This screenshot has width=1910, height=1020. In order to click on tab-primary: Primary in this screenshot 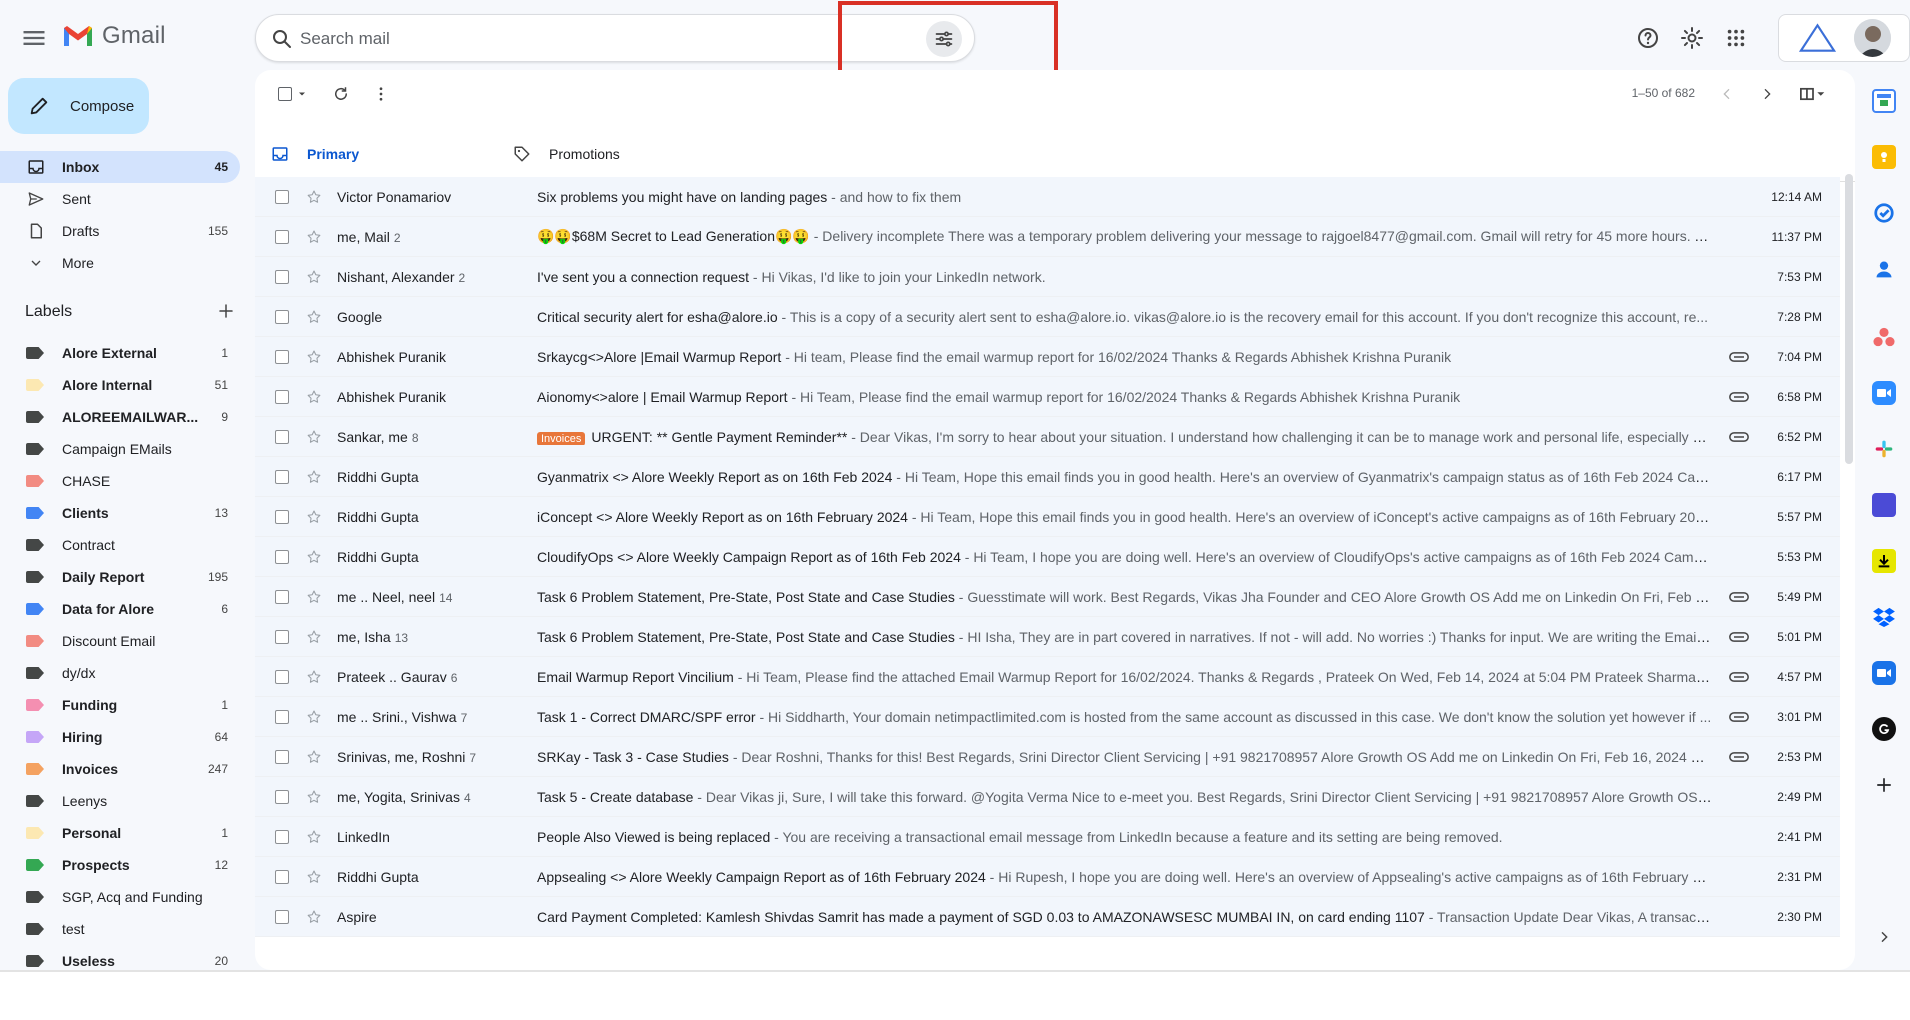, I will do `click(376, 154)`.